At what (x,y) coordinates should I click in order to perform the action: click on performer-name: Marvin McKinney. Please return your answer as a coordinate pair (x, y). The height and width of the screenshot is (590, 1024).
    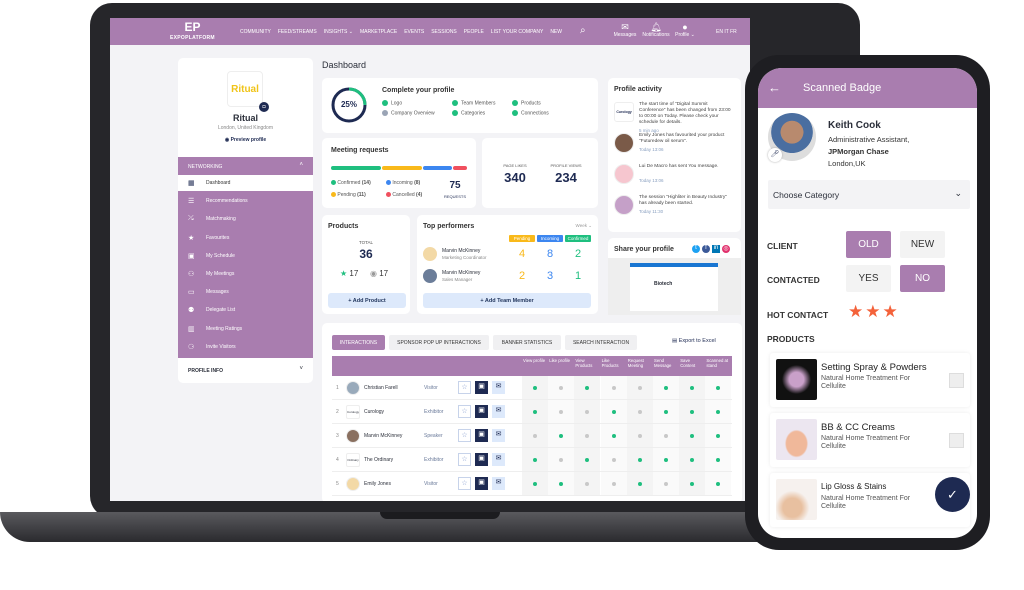
    Looking at the image, I should click on (461, 251).